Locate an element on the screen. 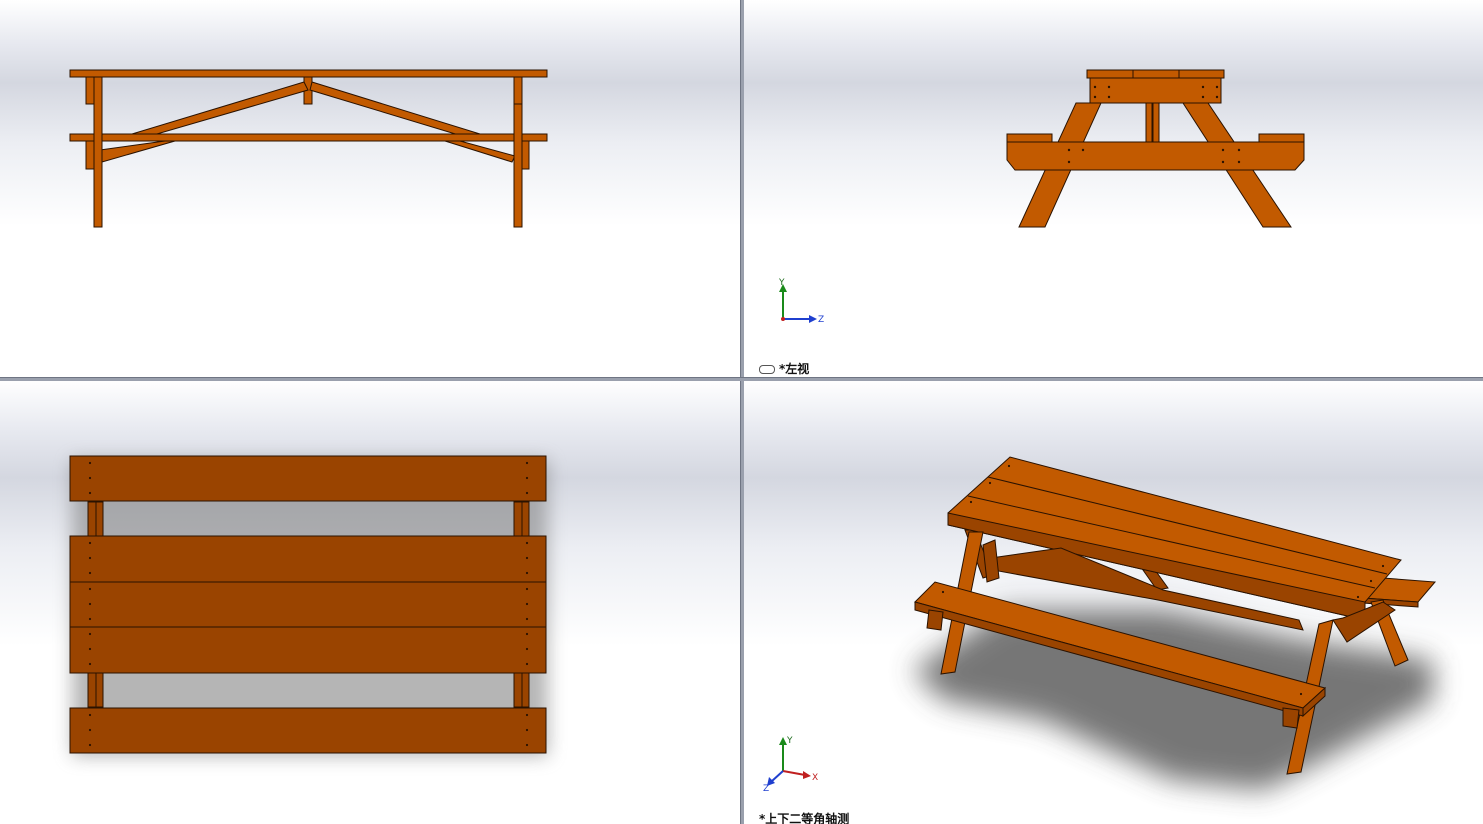  view-label-text: 左视 is located at coordinates (797, 369).